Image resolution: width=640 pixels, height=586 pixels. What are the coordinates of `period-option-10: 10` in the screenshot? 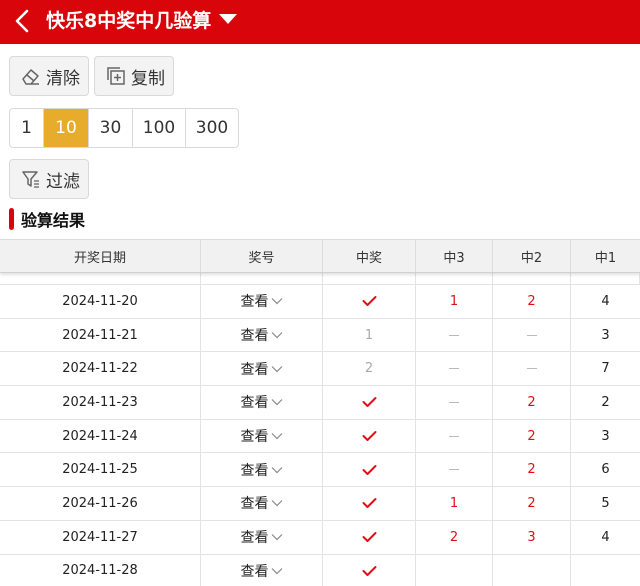 It's located at (66, 128).